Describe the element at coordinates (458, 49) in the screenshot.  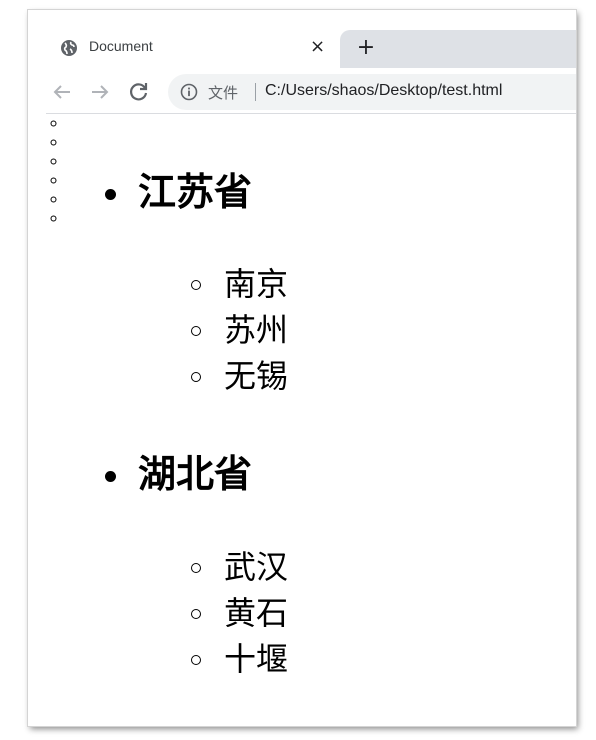
I see `tab-strip-background: +` at that location.